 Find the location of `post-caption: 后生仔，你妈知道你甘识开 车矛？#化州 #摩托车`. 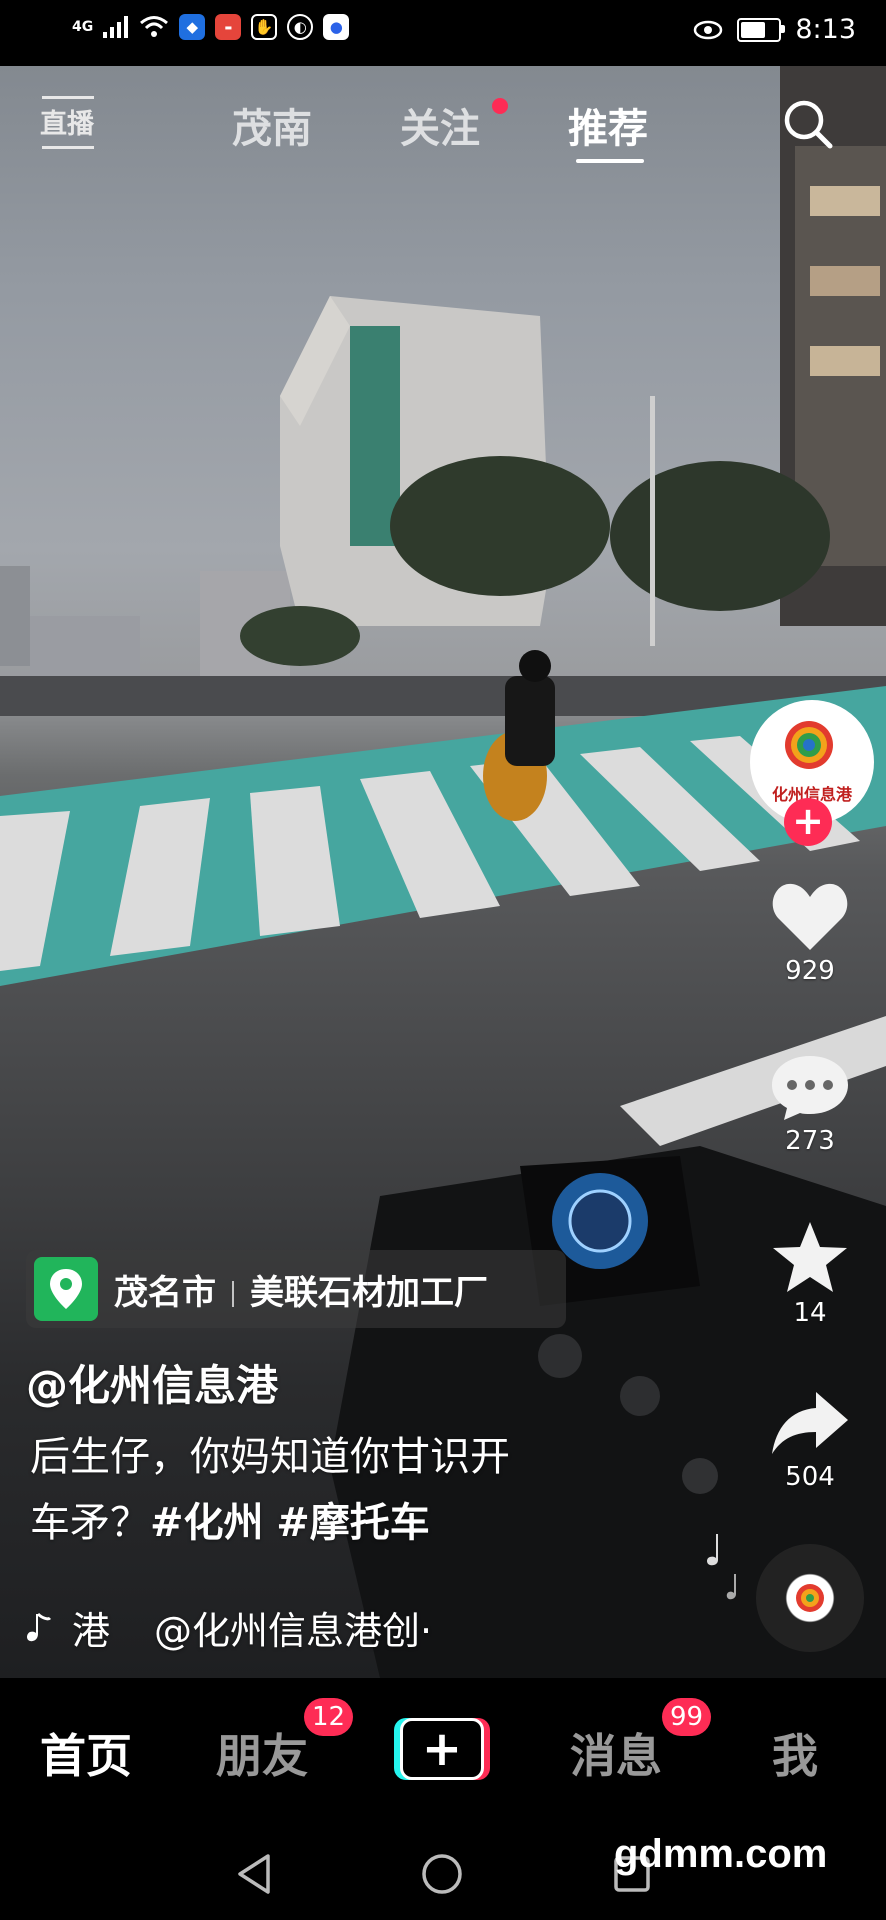

post-caption: 后生仔，你妈知道你甘识开 车矛？#化州 #摩托车 is located at coordinates (330, 1490).